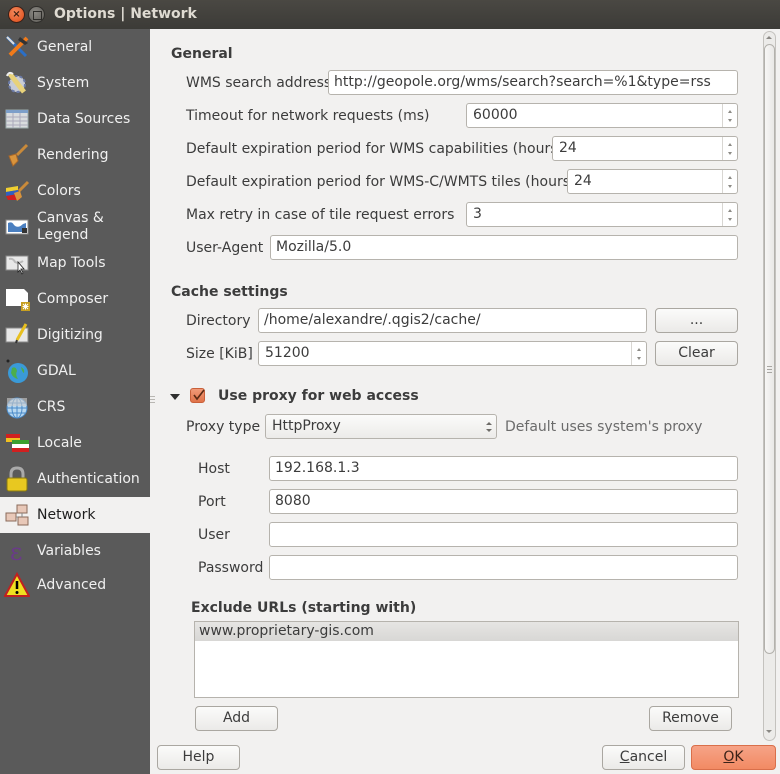  I want to click on collapse-proxy-icon, so click(175, 397).